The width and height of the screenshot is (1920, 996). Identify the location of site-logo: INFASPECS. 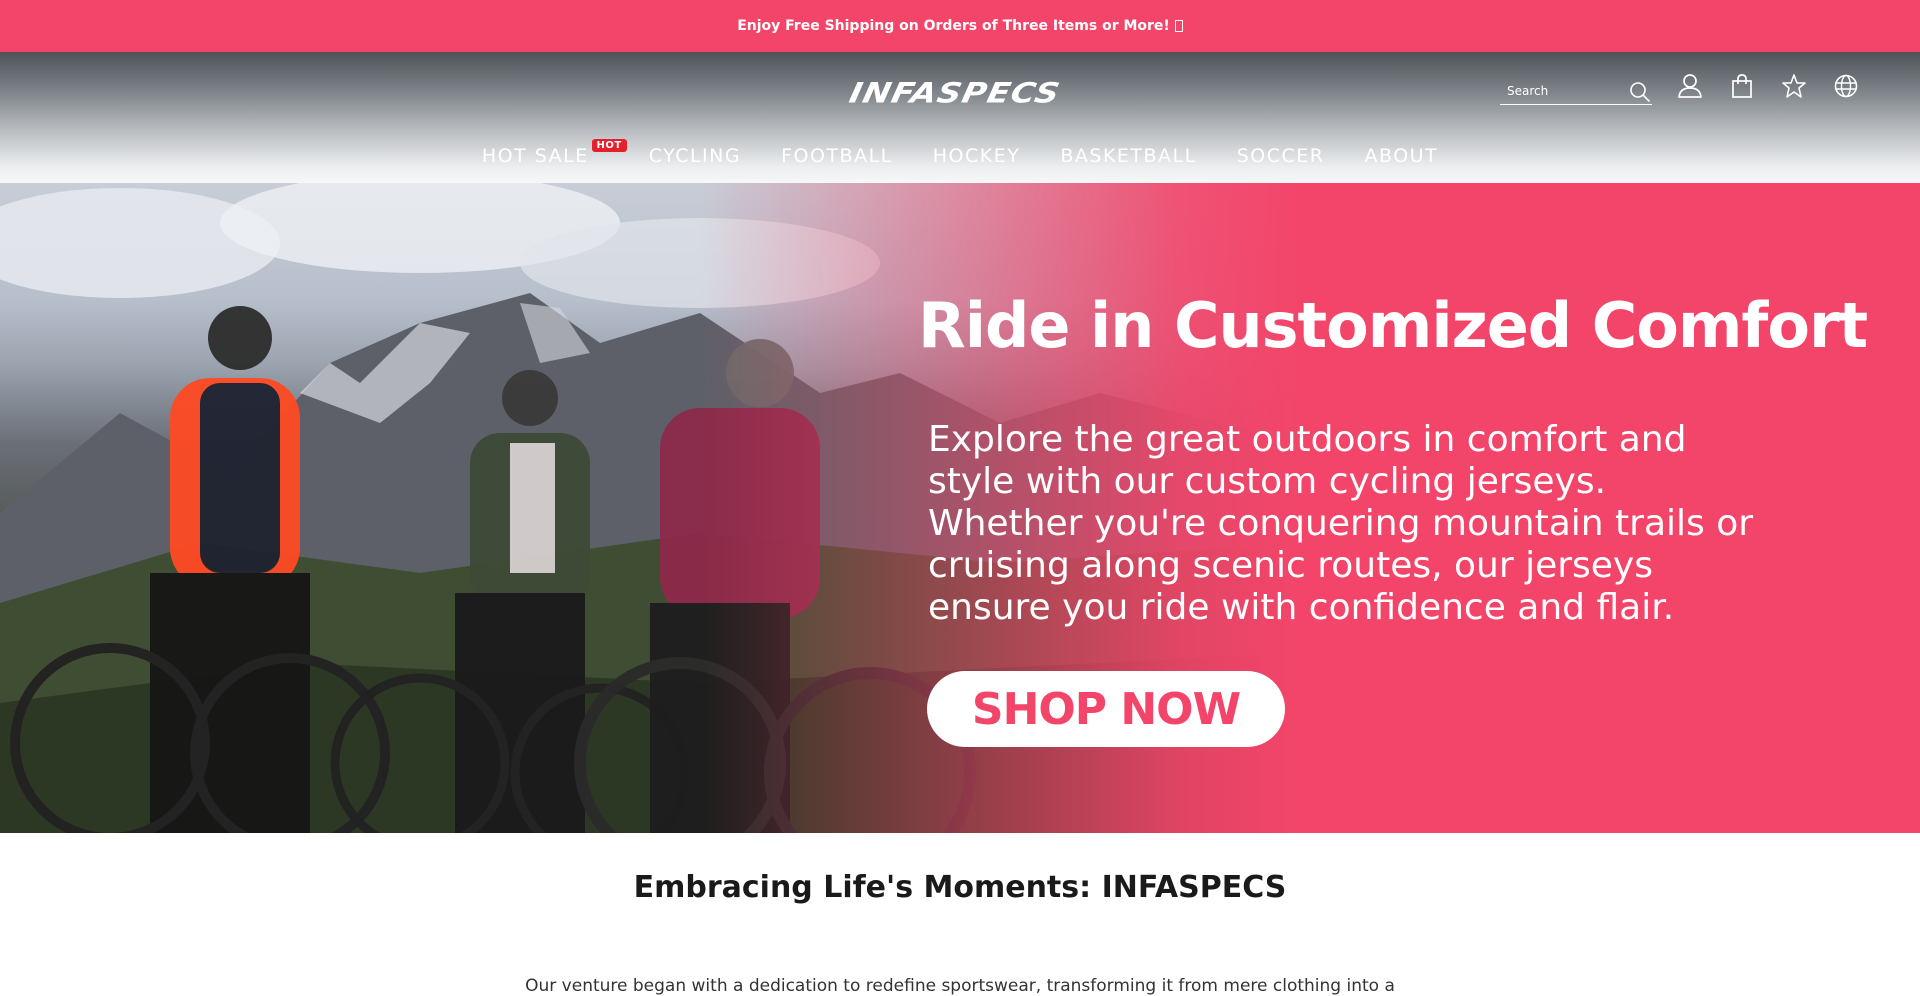
(955, 92).